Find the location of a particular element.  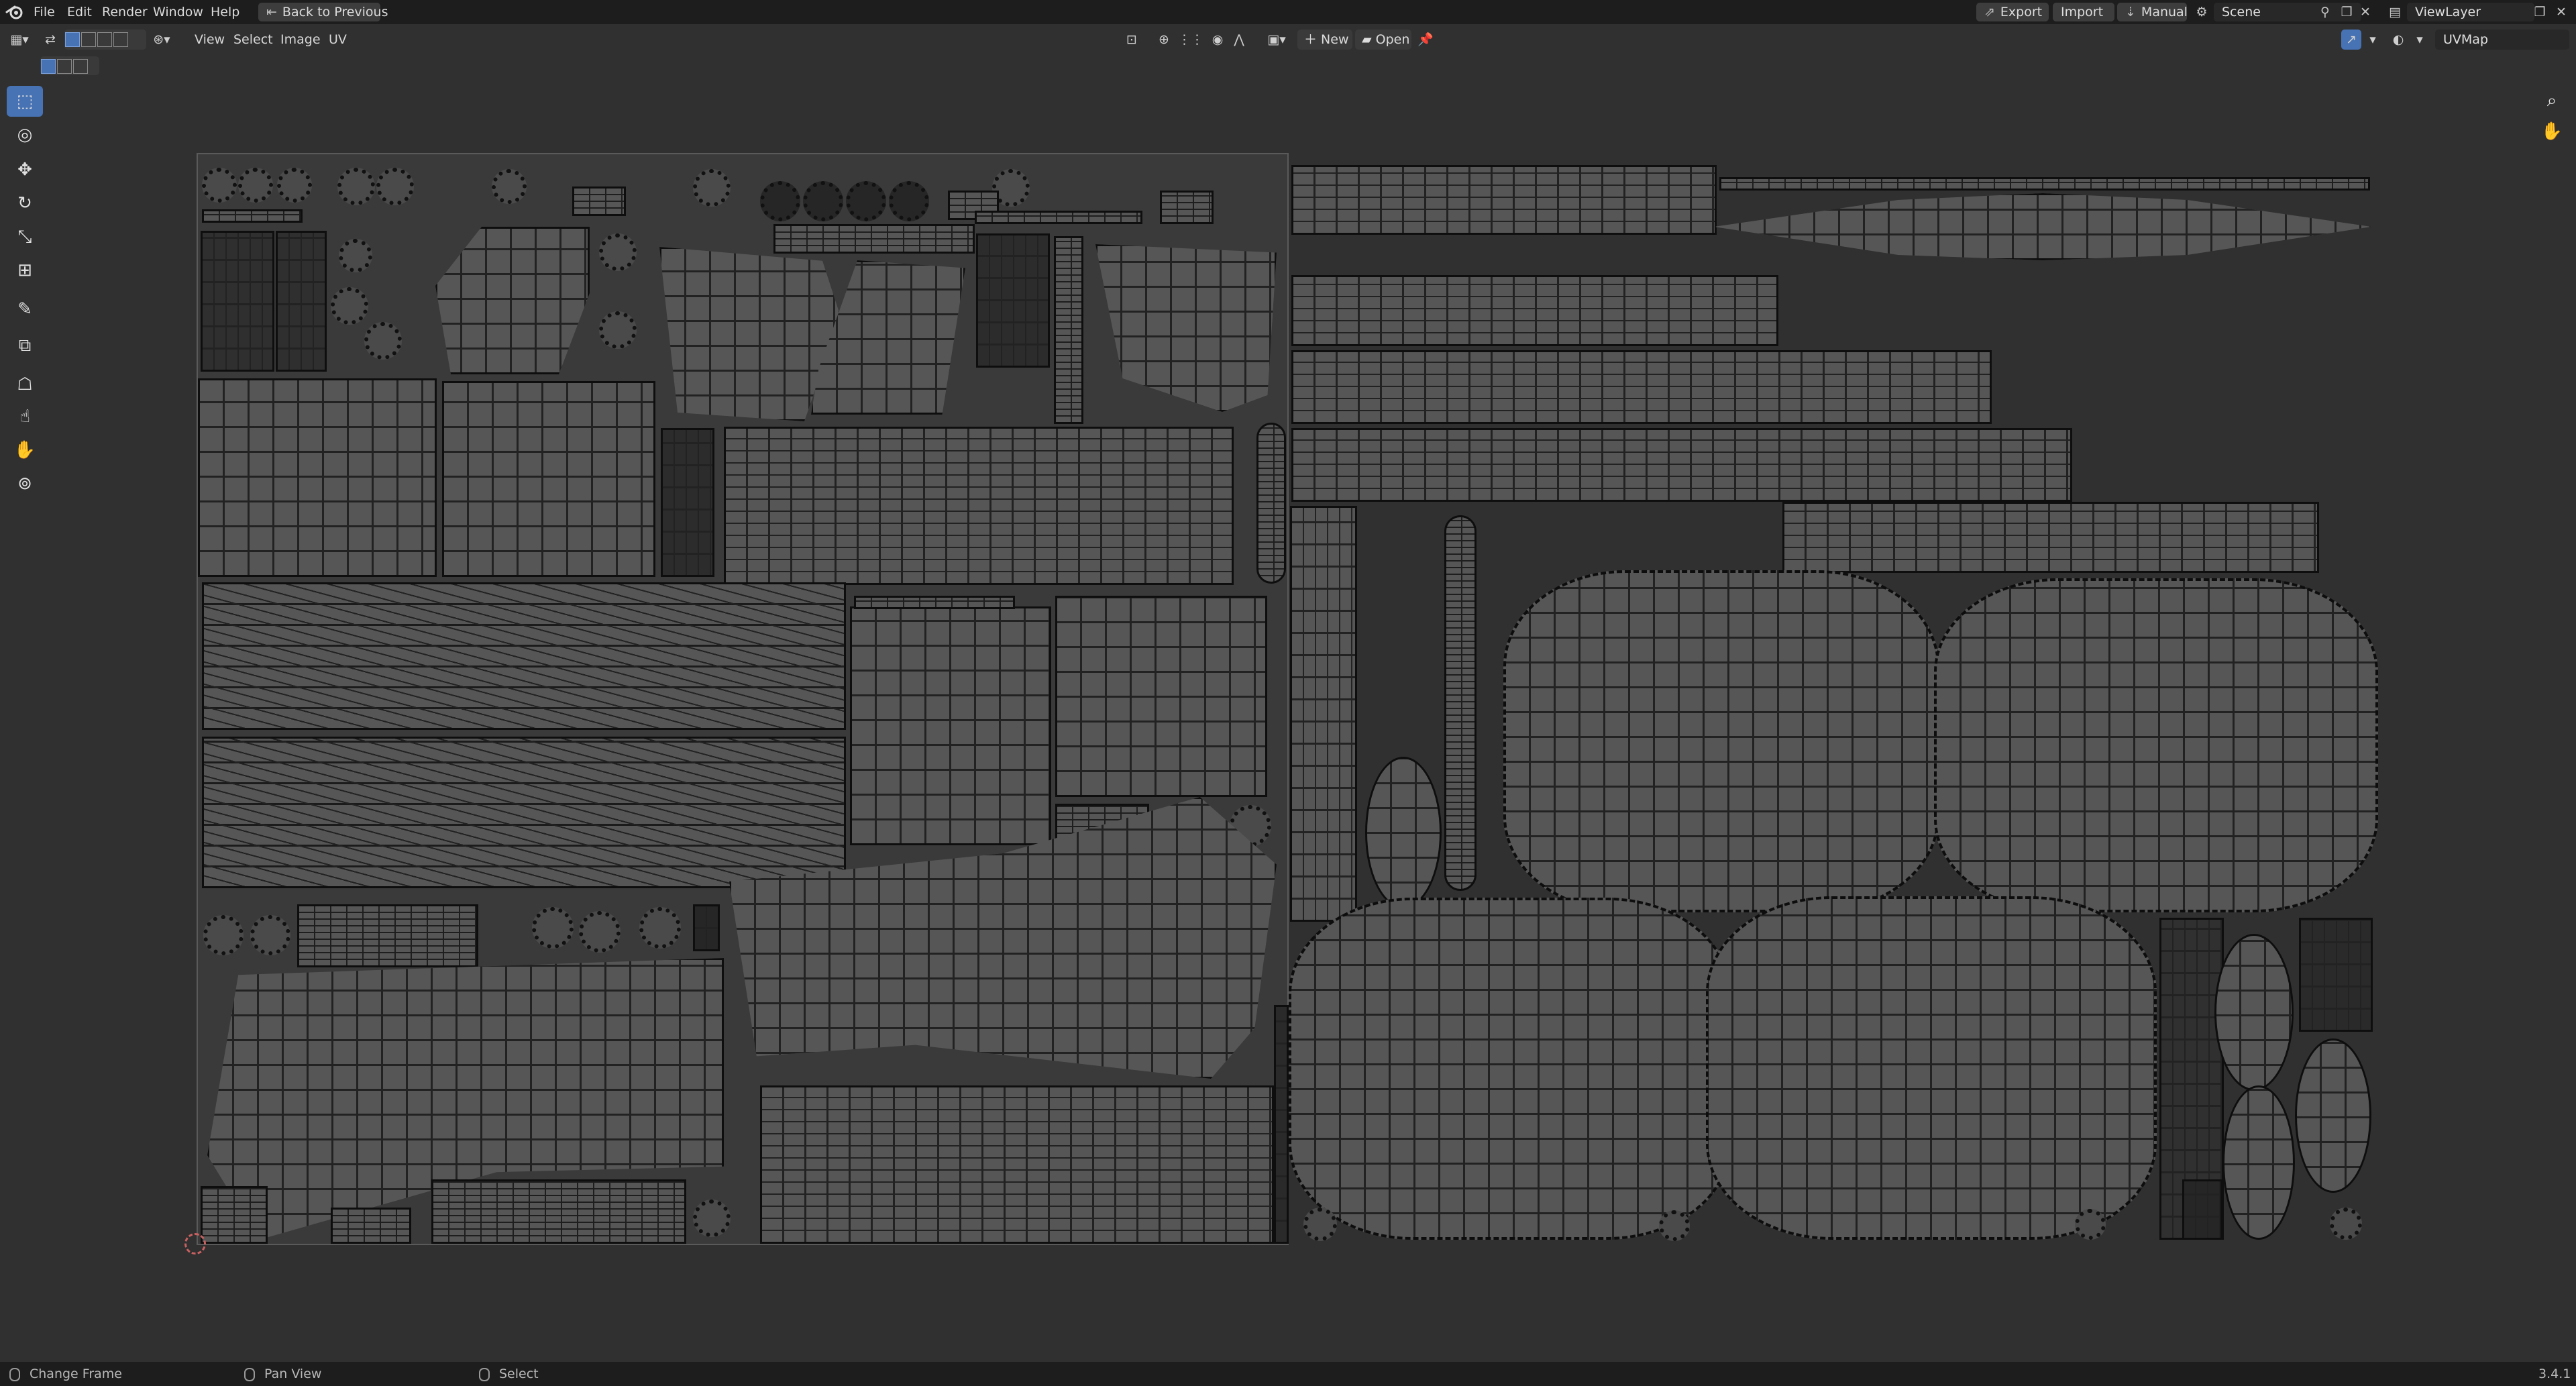

select-mode-group is located at coordinates (105, 40).